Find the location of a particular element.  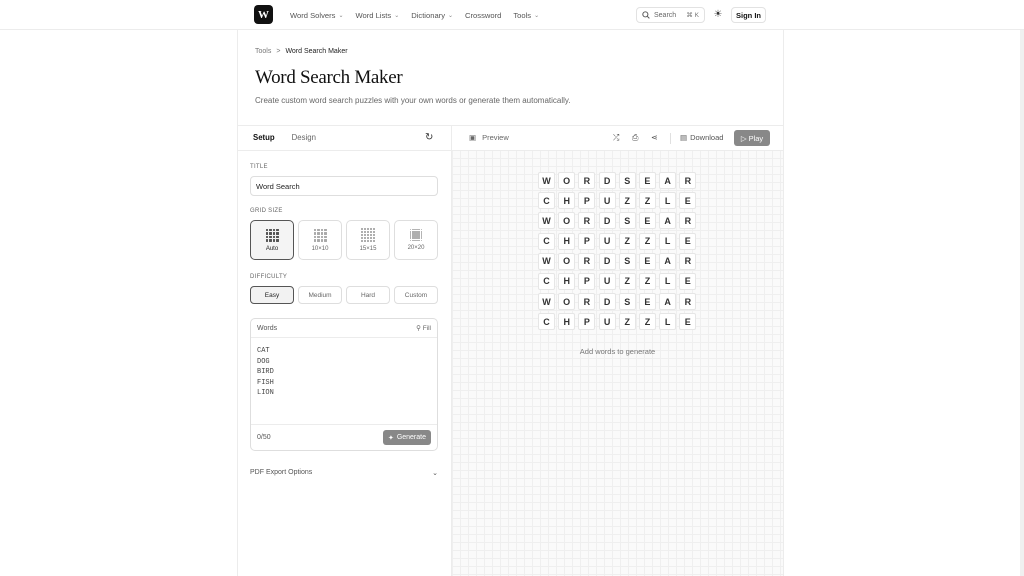

preview-label: ▣ Preview is located at coordinates (489, 137).